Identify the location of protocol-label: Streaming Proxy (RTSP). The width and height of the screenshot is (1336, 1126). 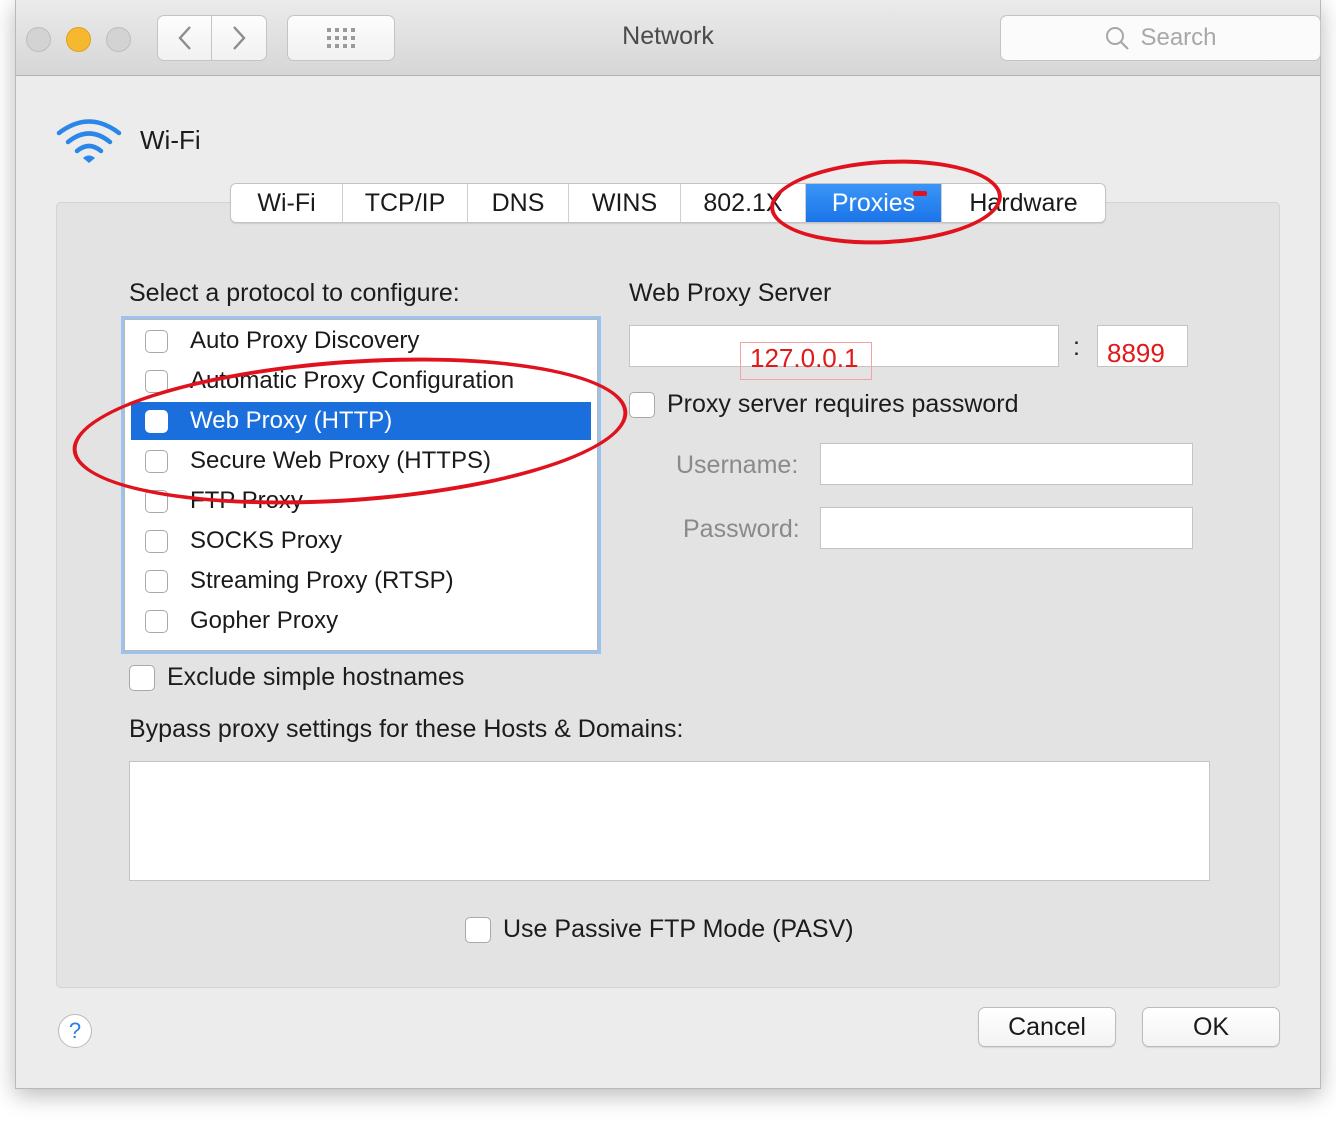
(322, 580).